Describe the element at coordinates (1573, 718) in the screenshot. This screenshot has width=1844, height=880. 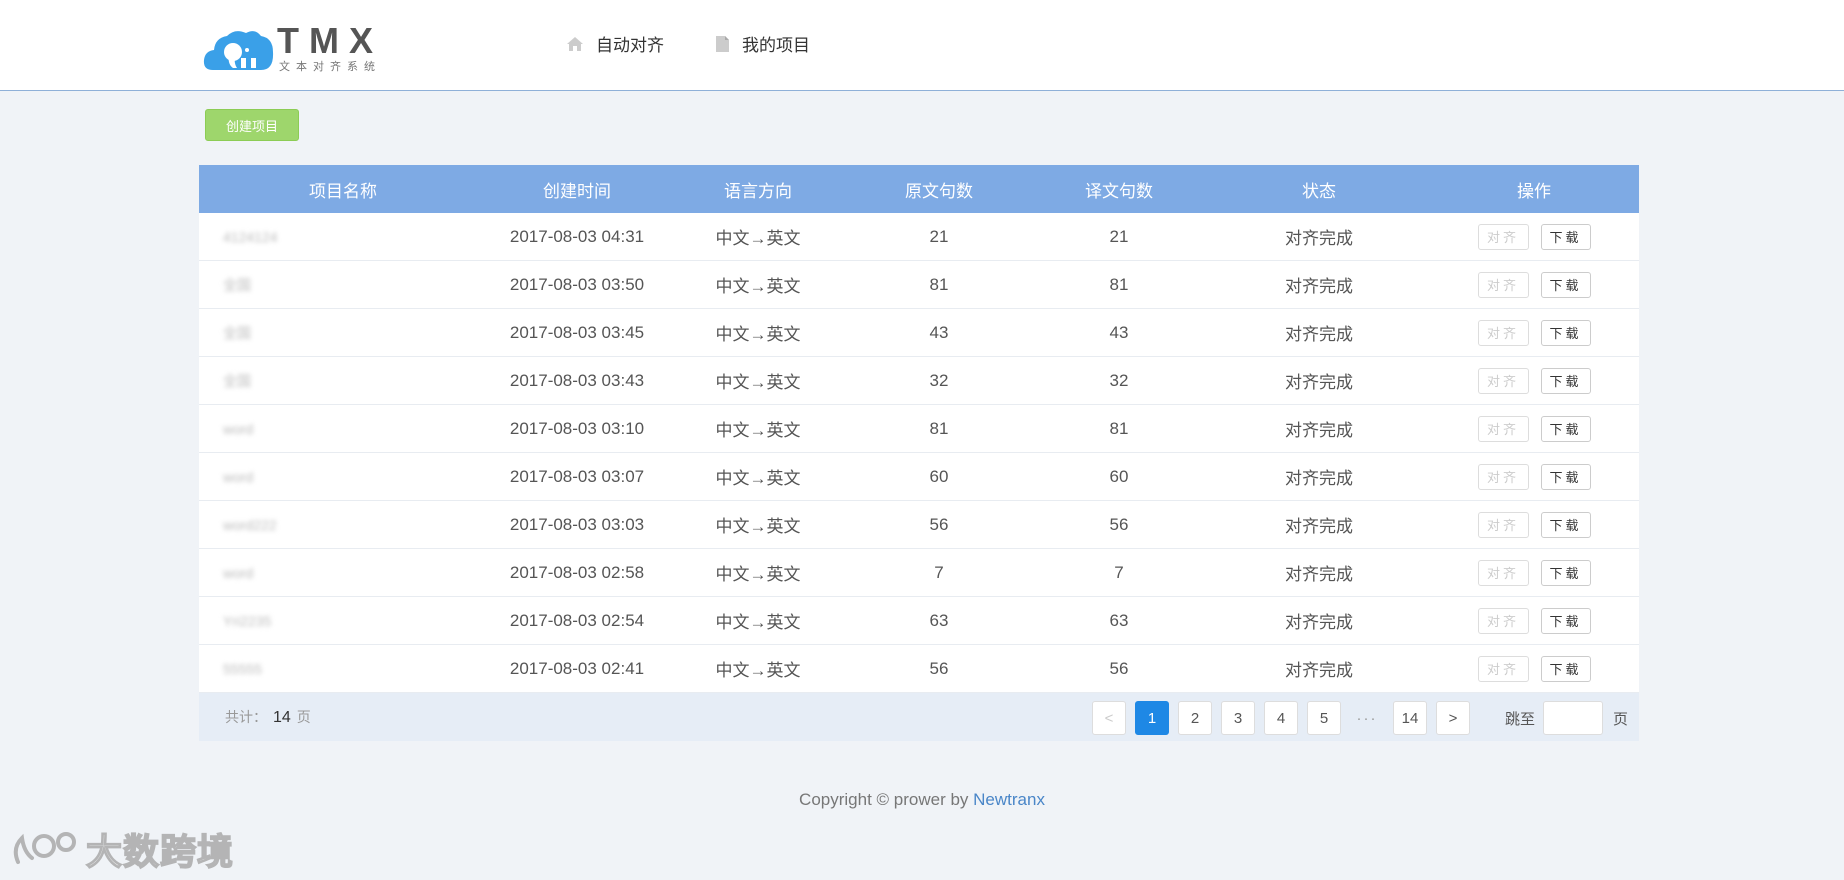
I see `jump-page-input` at that location.